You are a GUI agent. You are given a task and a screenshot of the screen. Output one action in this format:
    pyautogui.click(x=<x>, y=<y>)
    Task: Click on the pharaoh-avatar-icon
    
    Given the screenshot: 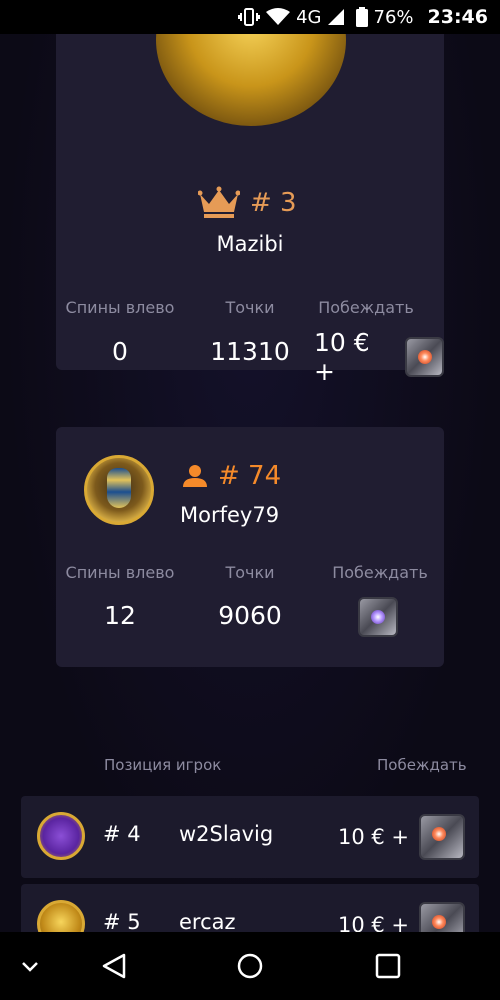 What is the action you would take?
    pyautogui.click(x=119, y=488)
    